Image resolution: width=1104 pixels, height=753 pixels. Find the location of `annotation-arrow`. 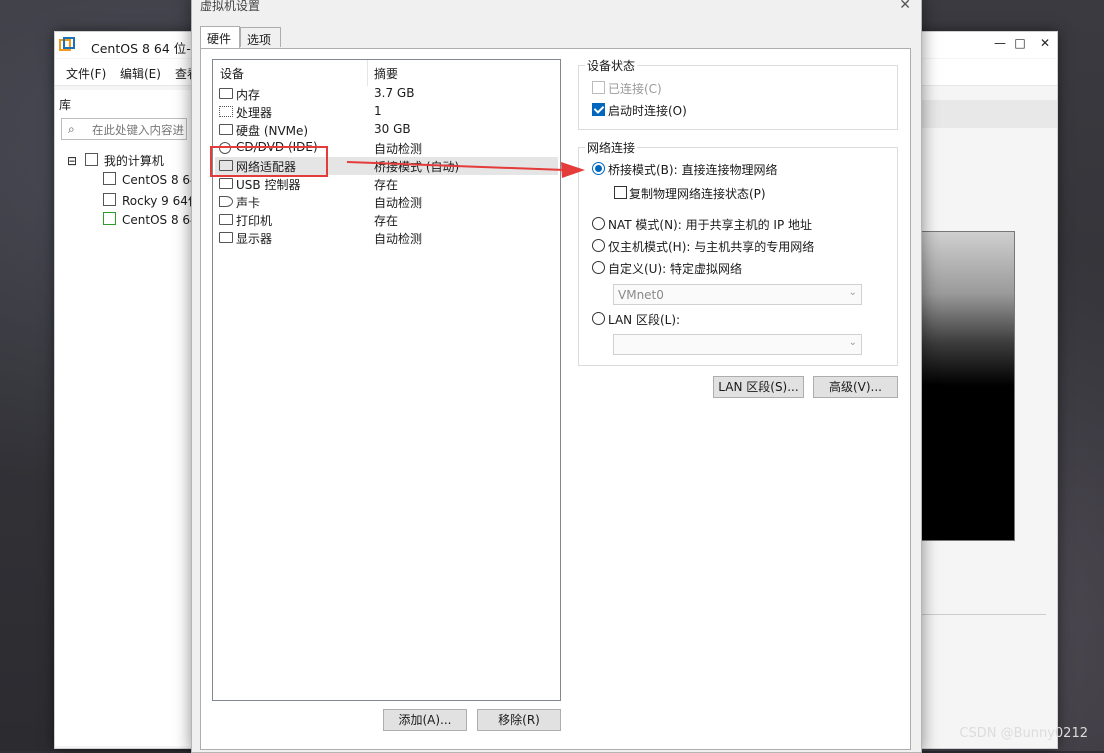

annotation-arrow is located at coordinates (465, 169).